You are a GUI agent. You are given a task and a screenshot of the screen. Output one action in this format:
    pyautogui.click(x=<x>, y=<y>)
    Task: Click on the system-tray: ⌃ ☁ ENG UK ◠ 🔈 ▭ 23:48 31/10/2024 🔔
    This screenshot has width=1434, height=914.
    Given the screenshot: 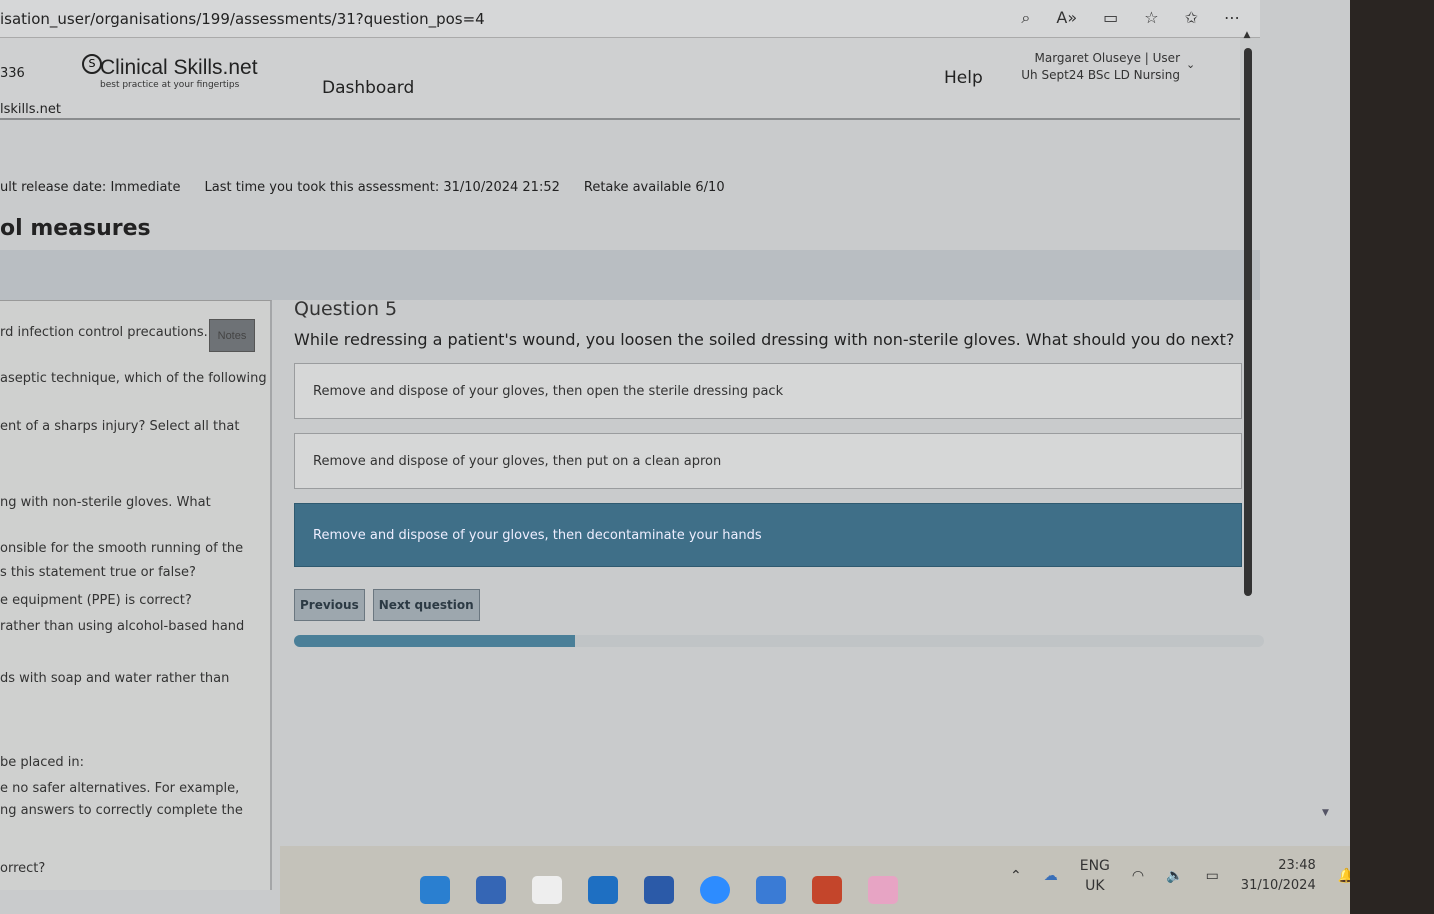 What is the action you would take?
    pyautogui.click(x=1180, y=876)
    